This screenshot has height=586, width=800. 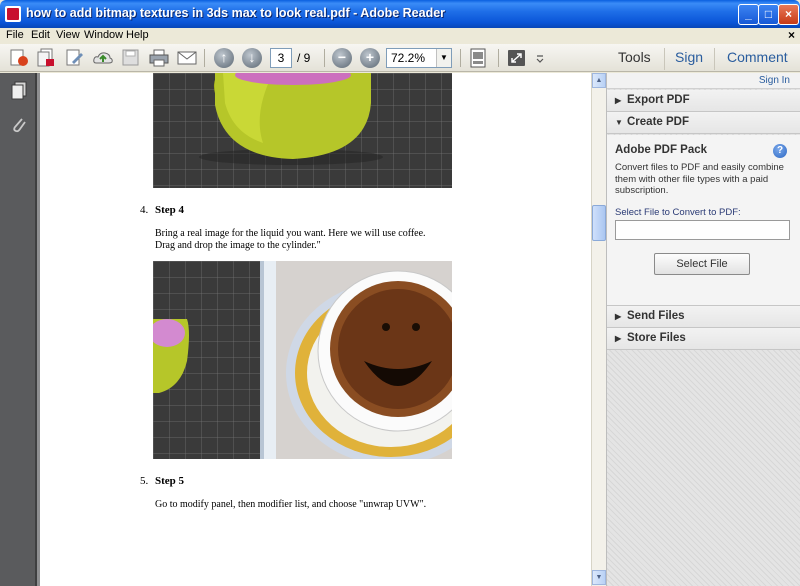 I want to click on toolbar-options-icon, so click(x=540, y=58).